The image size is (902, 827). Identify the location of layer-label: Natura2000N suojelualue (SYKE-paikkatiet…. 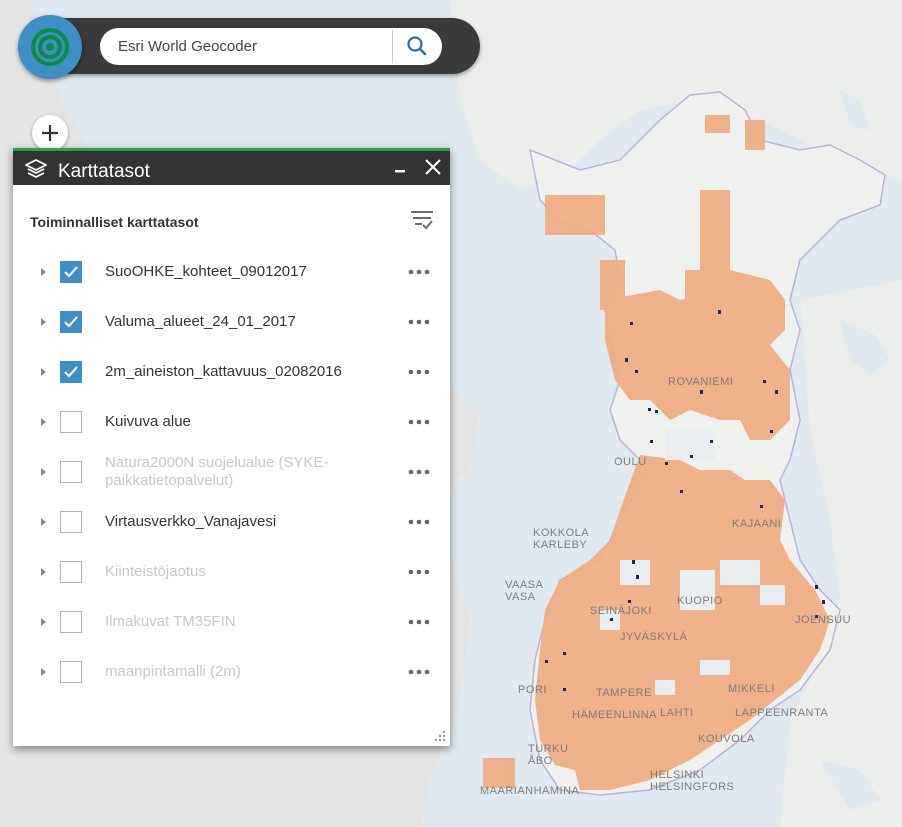
(240, 472).